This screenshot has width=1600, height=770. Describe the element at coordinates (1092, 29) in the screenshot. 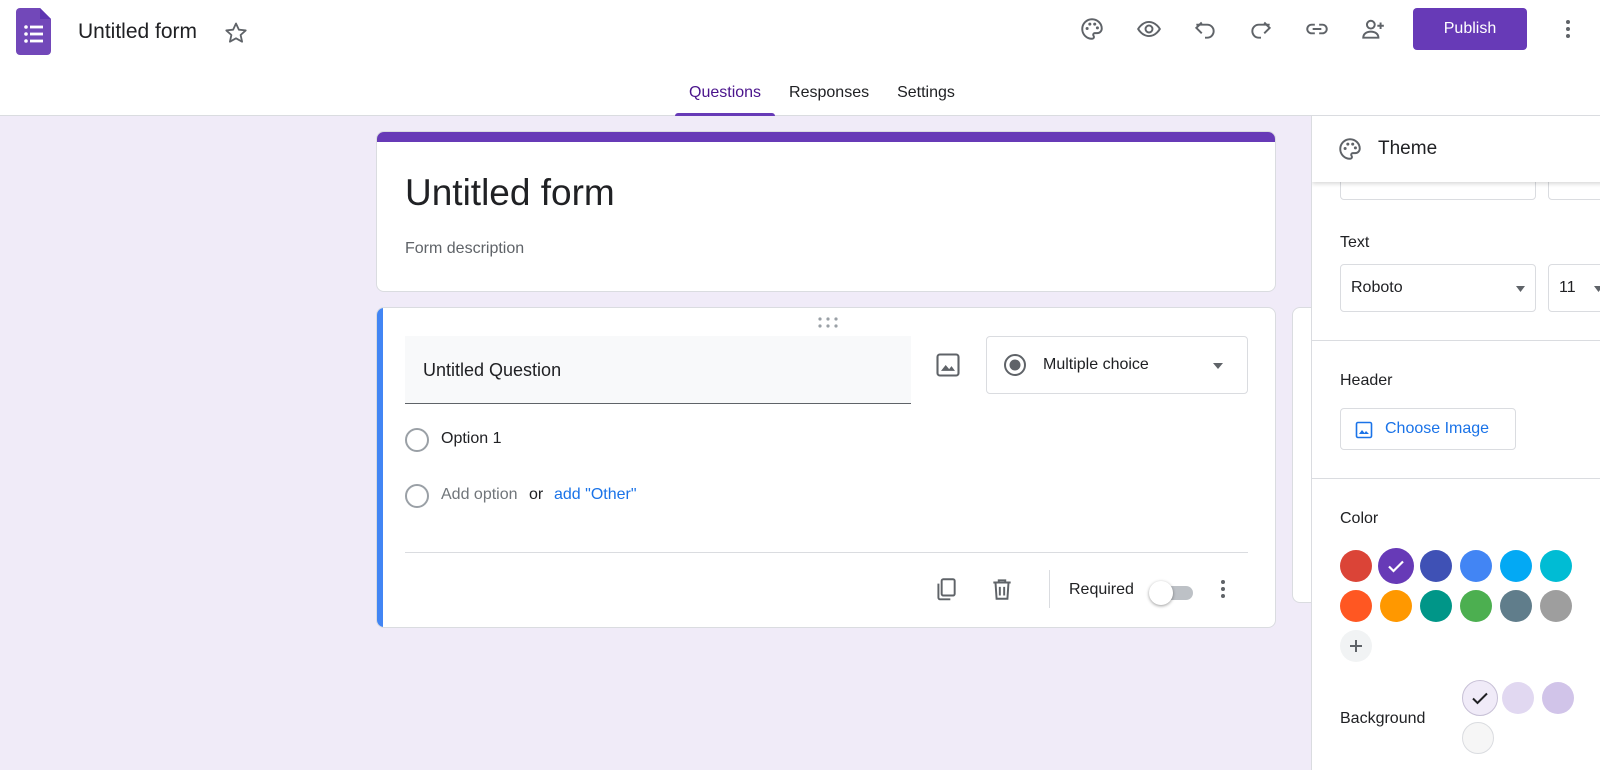

I see `palette-icon` at that location.